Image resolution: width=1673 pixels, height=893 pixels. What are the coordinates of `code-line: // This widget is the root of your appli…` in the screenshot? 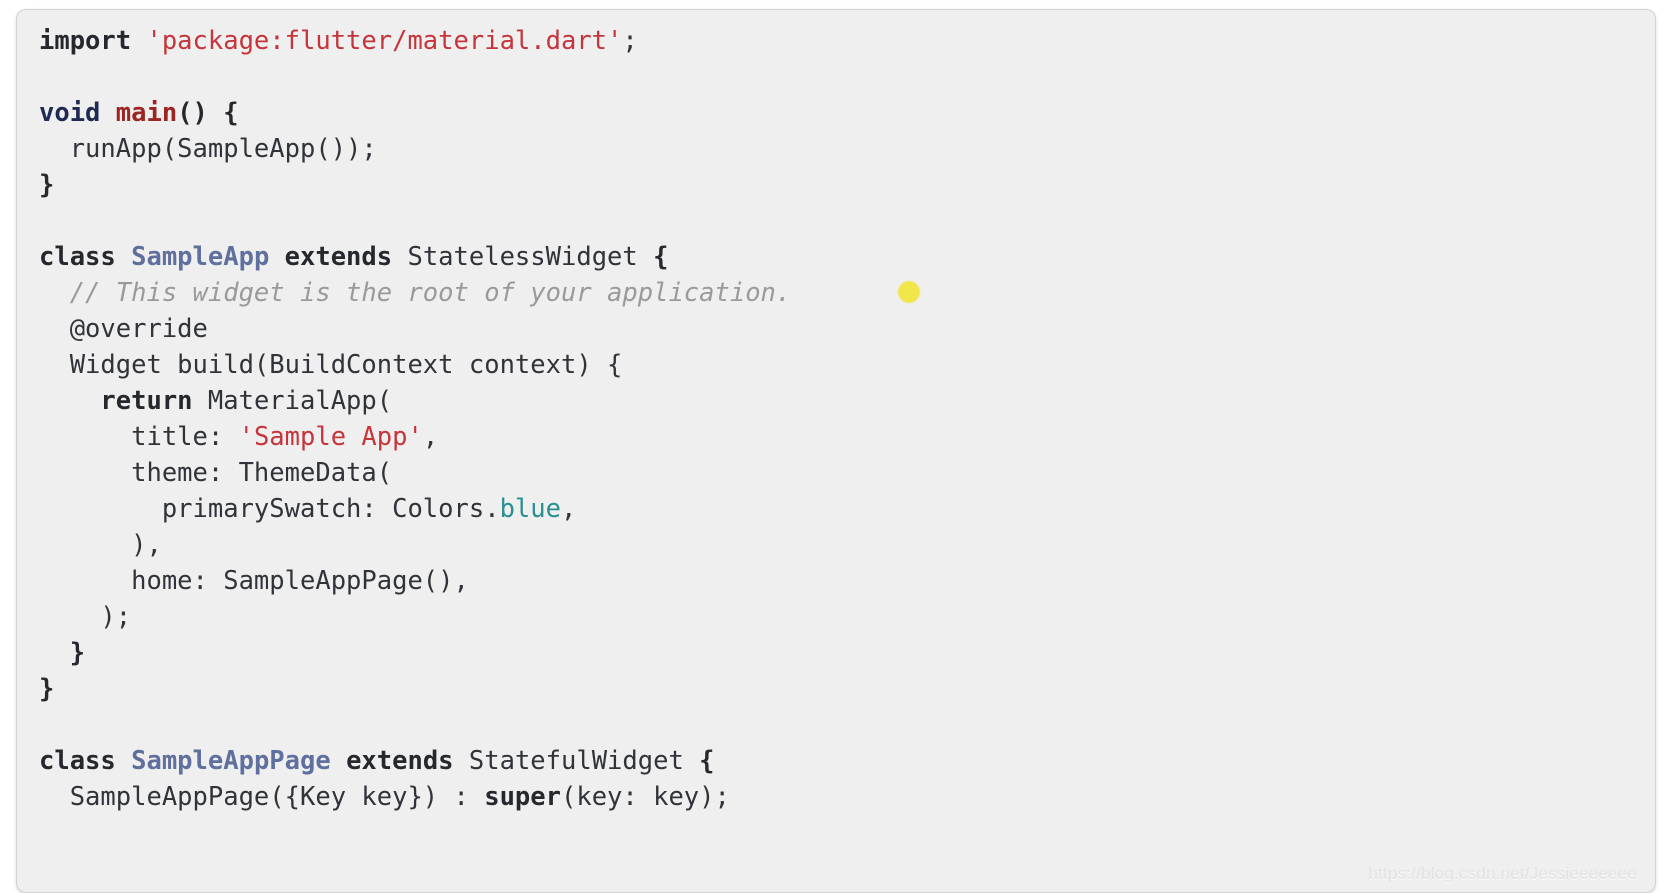 It's located at (847, 293).